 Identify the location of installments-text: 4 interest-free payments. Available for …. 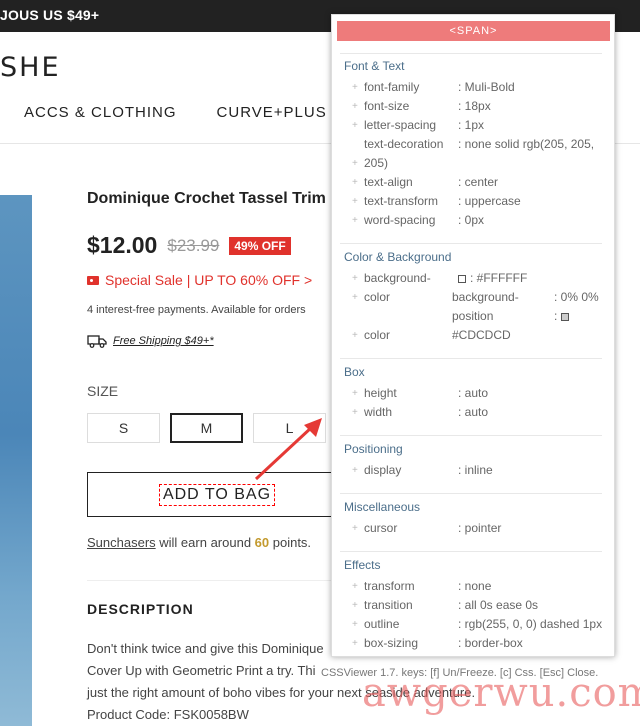
(196, 310).